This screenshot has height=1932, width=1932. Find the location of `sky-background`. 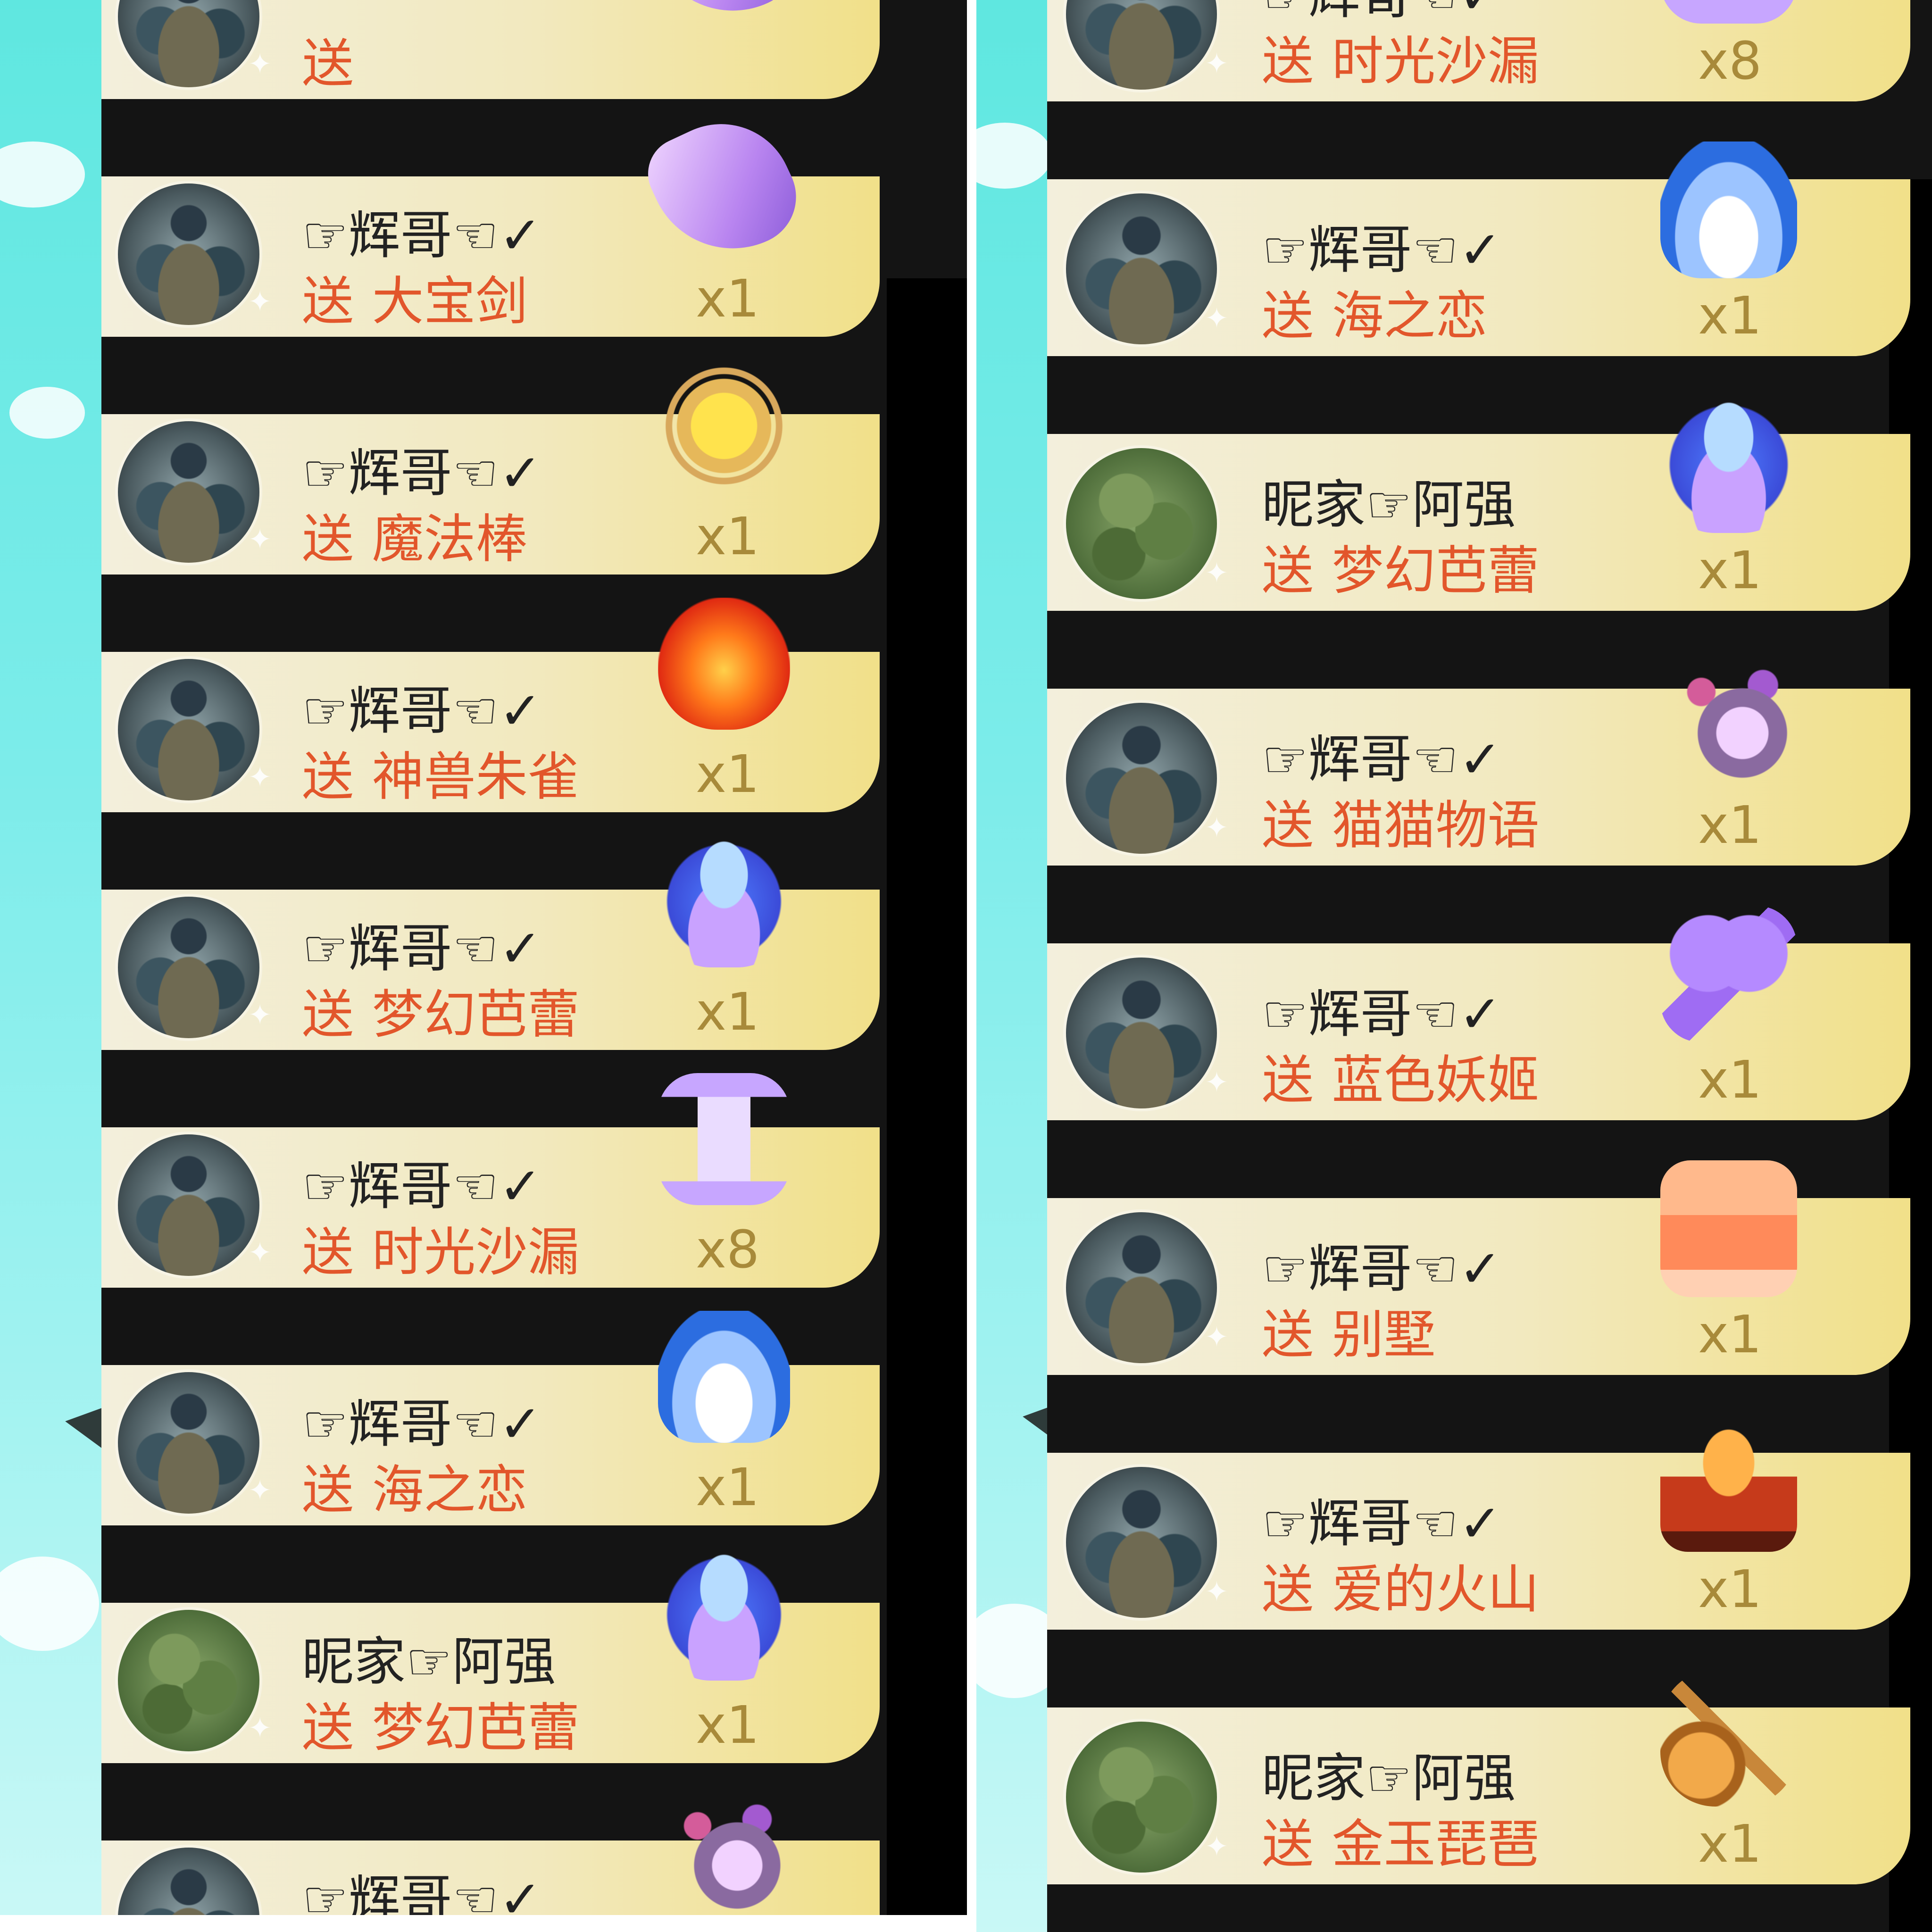

sky-background is located at coordinates (66, 958).